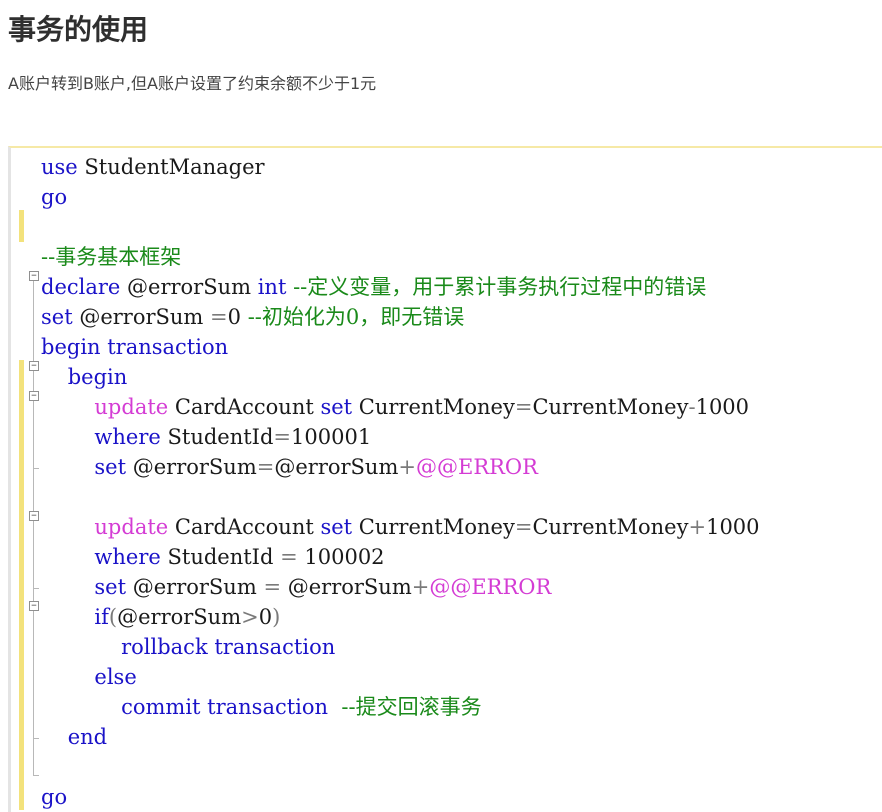 The height and width of the screenshot is (812, 882). Describe the element at coordinates (496, 287) in the screenshot. I see `code-token: --定义变量，用于累计事务执行过程中的错误` at that location.